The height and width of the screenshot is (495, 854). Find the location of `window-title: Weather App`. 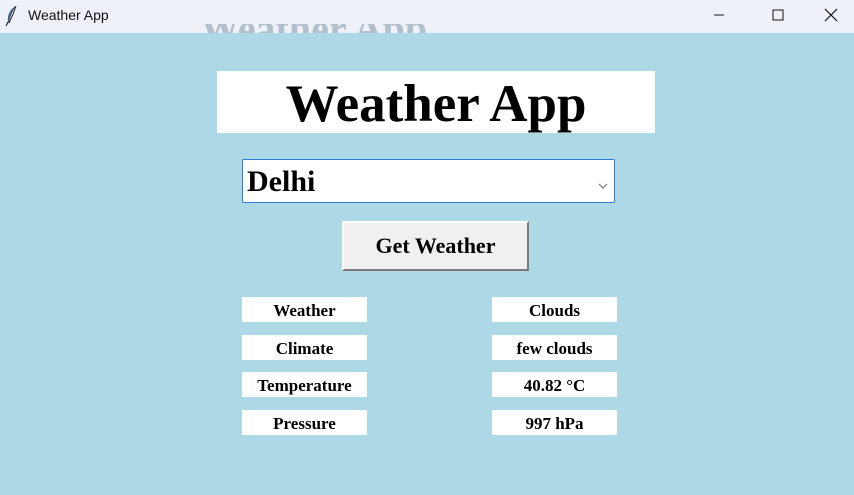

window-title: Weather App is located at coordinates (68, 15).